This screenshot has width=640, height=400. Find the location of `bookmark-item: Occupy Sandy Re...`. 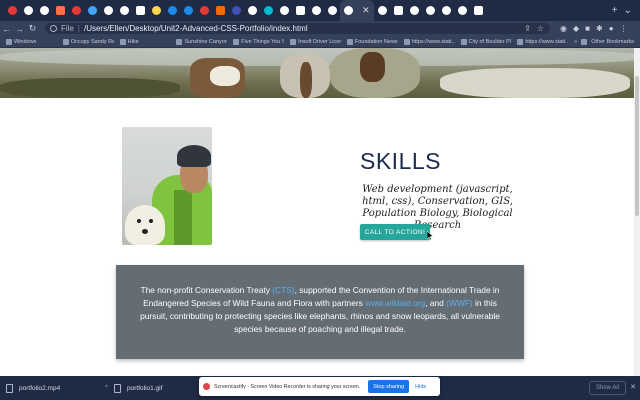

bookmark-item: Occupy Sandy Re... is located at coordinates (88, 41).